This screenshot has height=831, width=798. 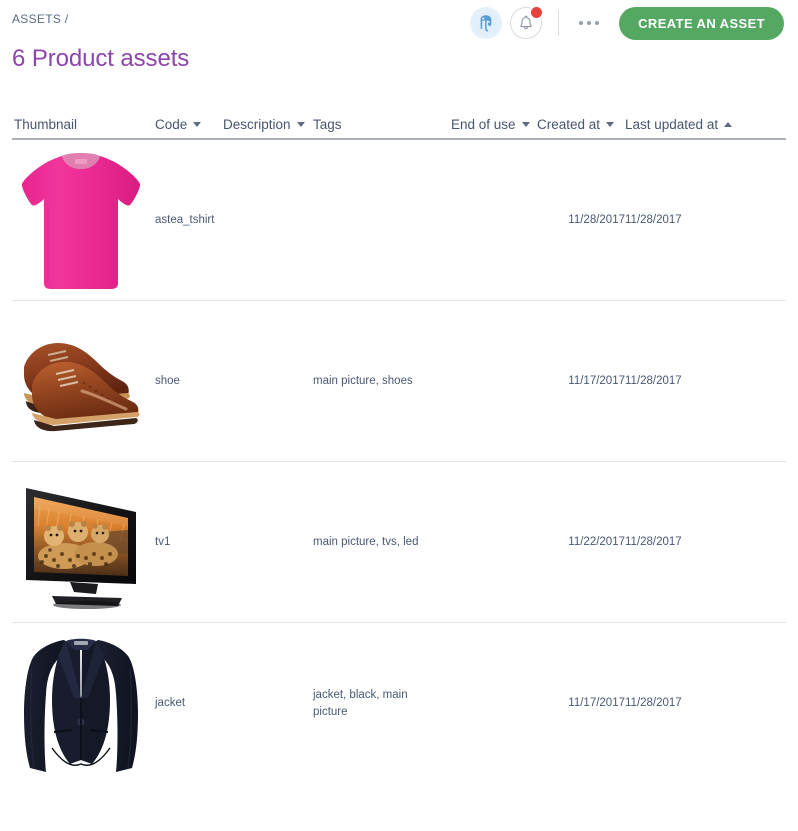 I want to click on more-horizontal-icon, so click(x=589, y=23).